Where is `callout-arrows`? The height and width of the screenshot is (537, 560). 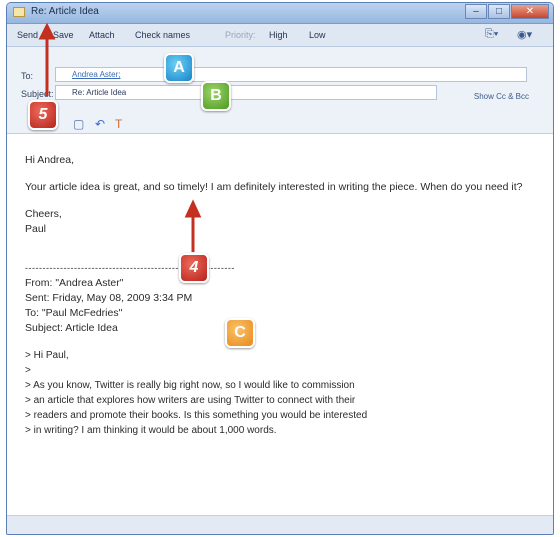 callout-arrows is located at coordinates (120, 137).